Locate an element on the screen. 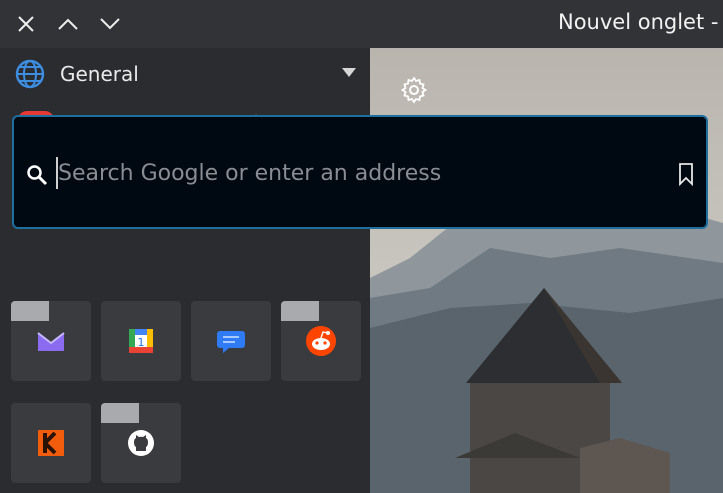 The image size is (723, 493). bookmark-icon is located at coordinates (686, 174).